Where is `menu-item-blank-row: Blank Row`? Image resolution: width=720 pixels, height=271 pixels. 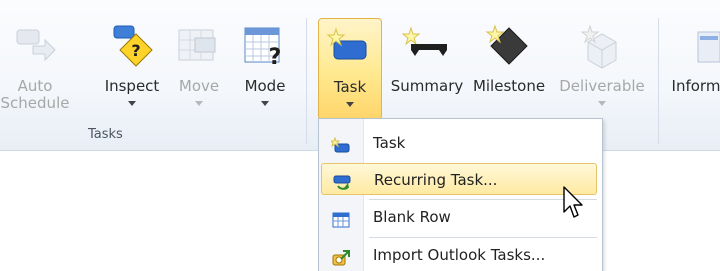 menu-item-blank-row: Blank Row is located at coordinates (459, 217).